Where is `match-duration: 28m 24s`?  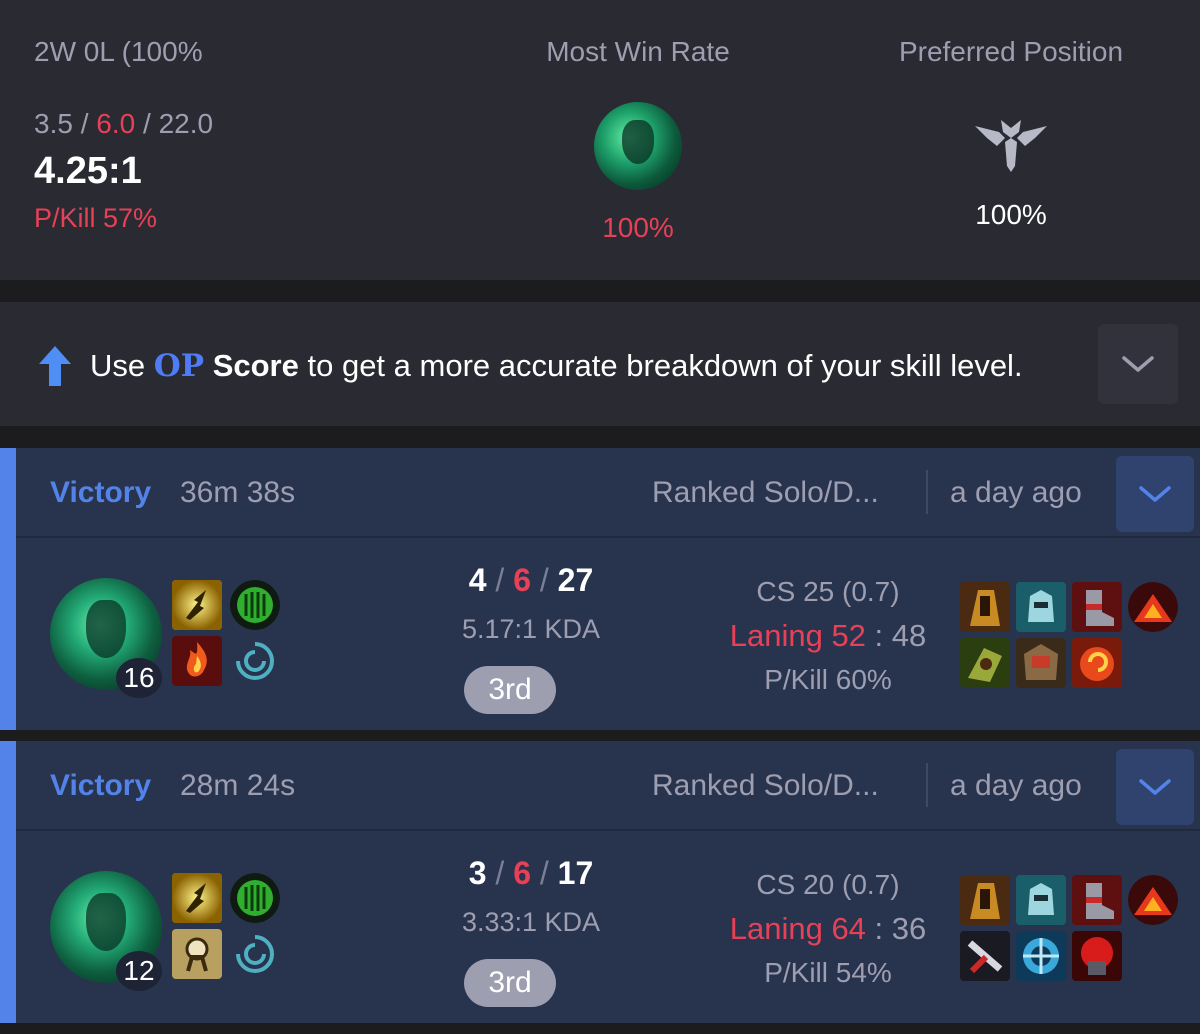
match-duration: 28m 24s is located at coordinates (238, 785).